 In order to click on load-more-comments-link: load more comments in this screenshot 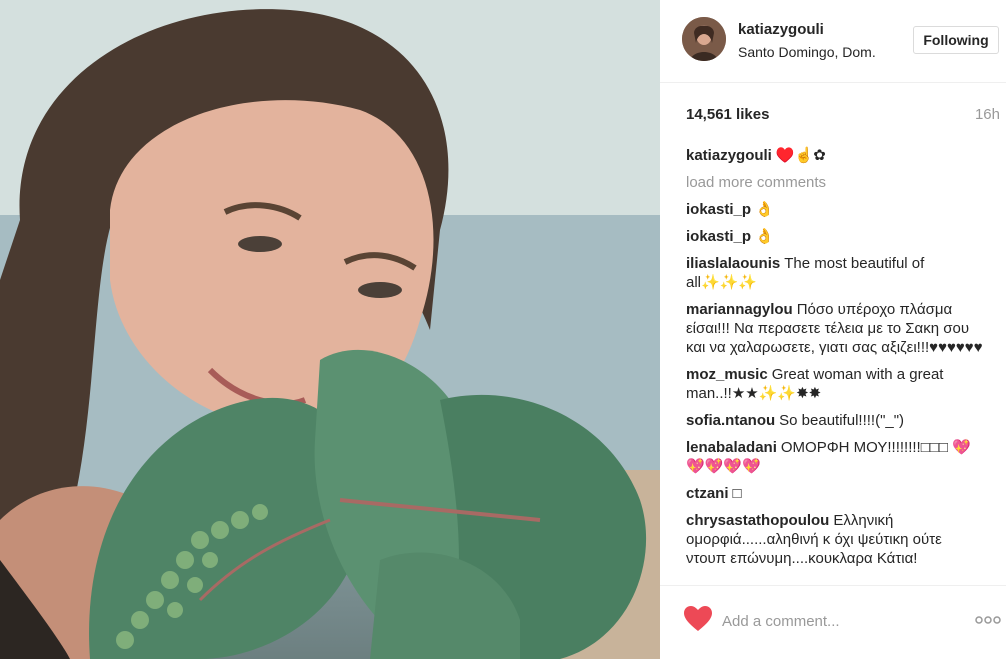, I will do `click(836, 182)`.